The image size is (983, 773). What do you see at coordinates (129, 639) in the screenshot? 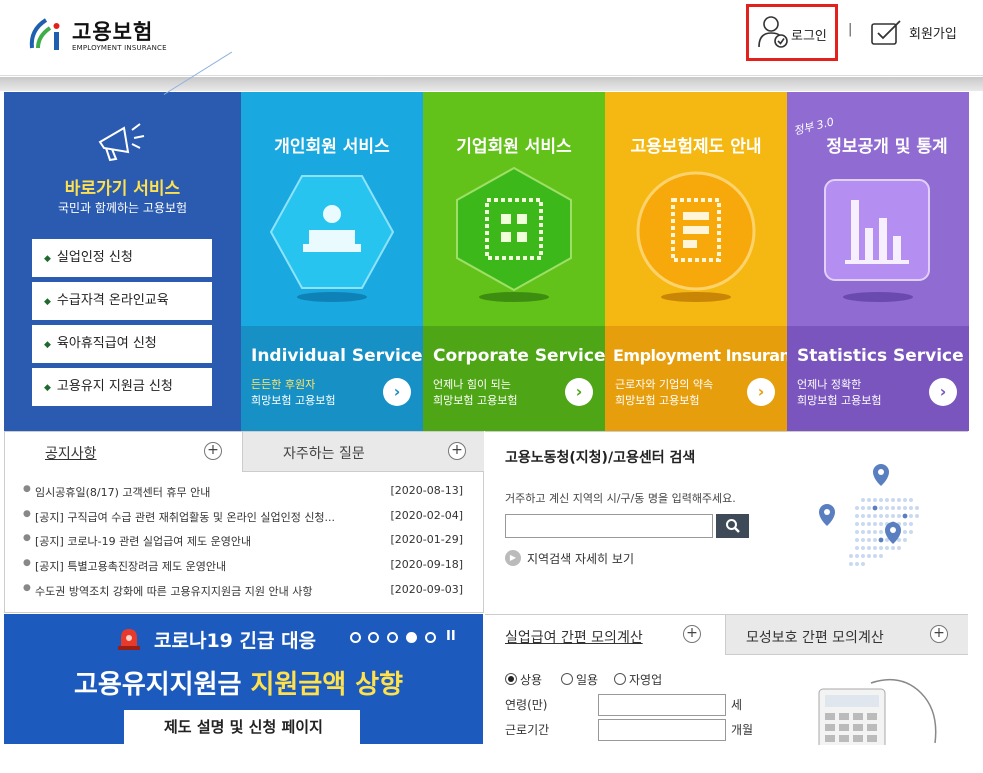
I see `siren-icon` at bounding box center [129, 639].